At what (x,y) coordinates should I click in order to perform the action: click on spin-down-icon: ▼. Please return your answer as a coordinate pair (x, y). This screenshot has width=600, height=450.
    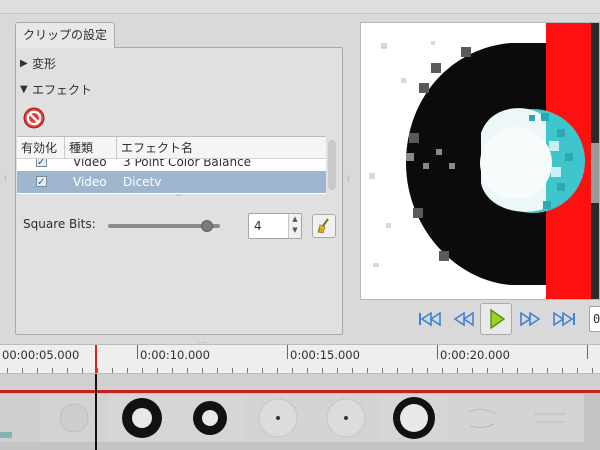
    Looking at the image, I should click on (295, 230).